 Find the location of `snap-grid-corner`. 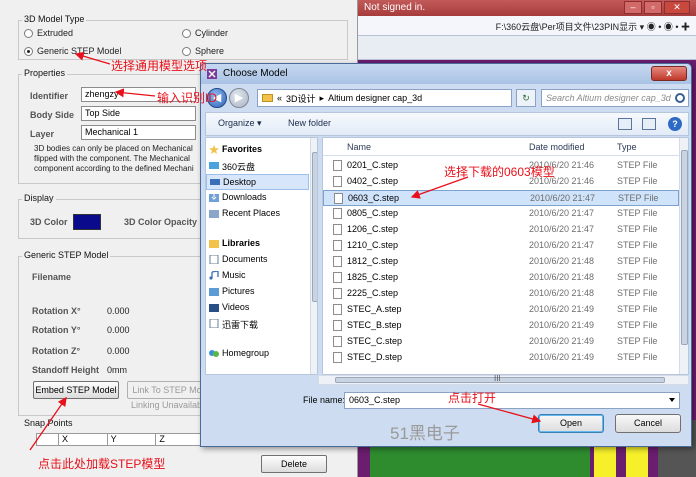

snap-grid-corner is located at coordinates (48, 439).